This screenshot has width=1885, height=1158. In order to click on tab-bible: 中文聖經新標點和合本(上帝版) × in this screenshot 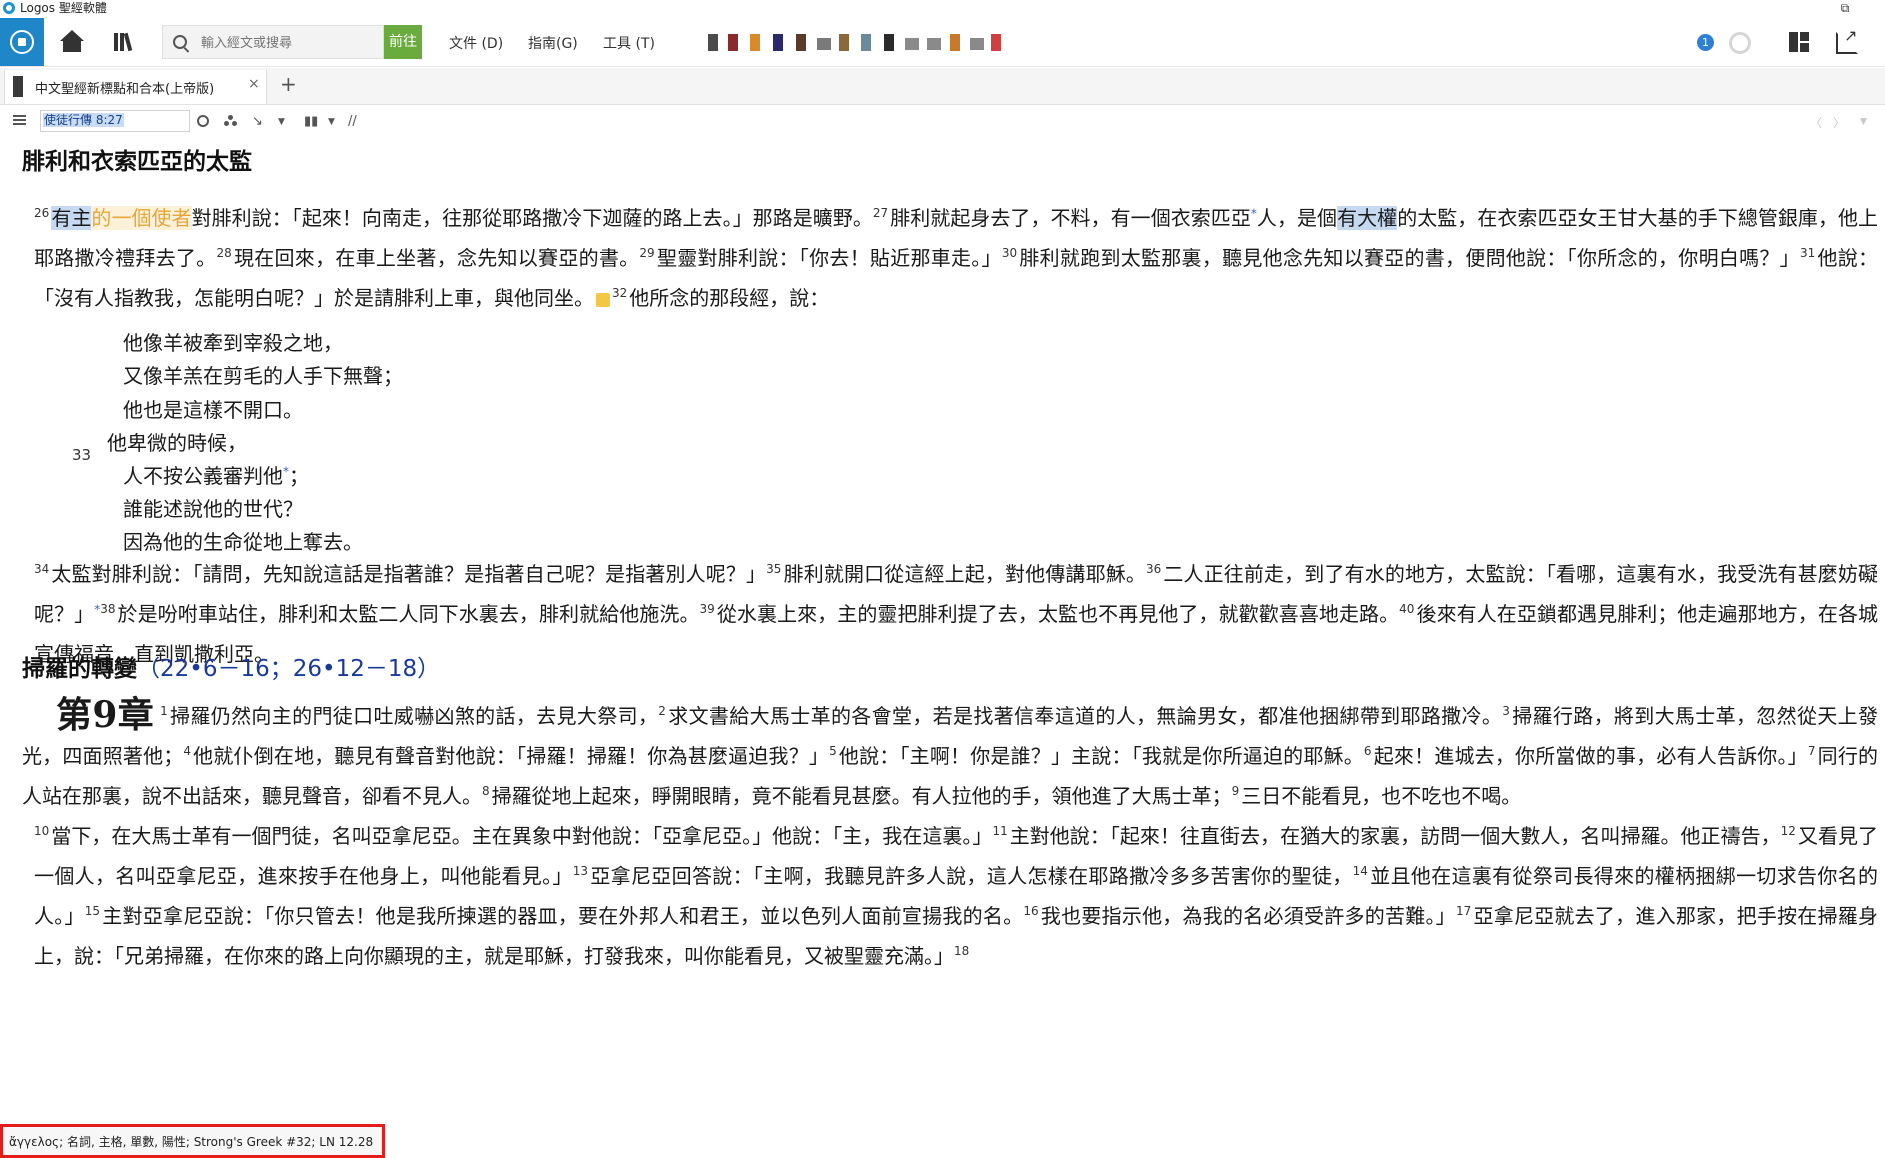, I will do `click(135, 87)`.